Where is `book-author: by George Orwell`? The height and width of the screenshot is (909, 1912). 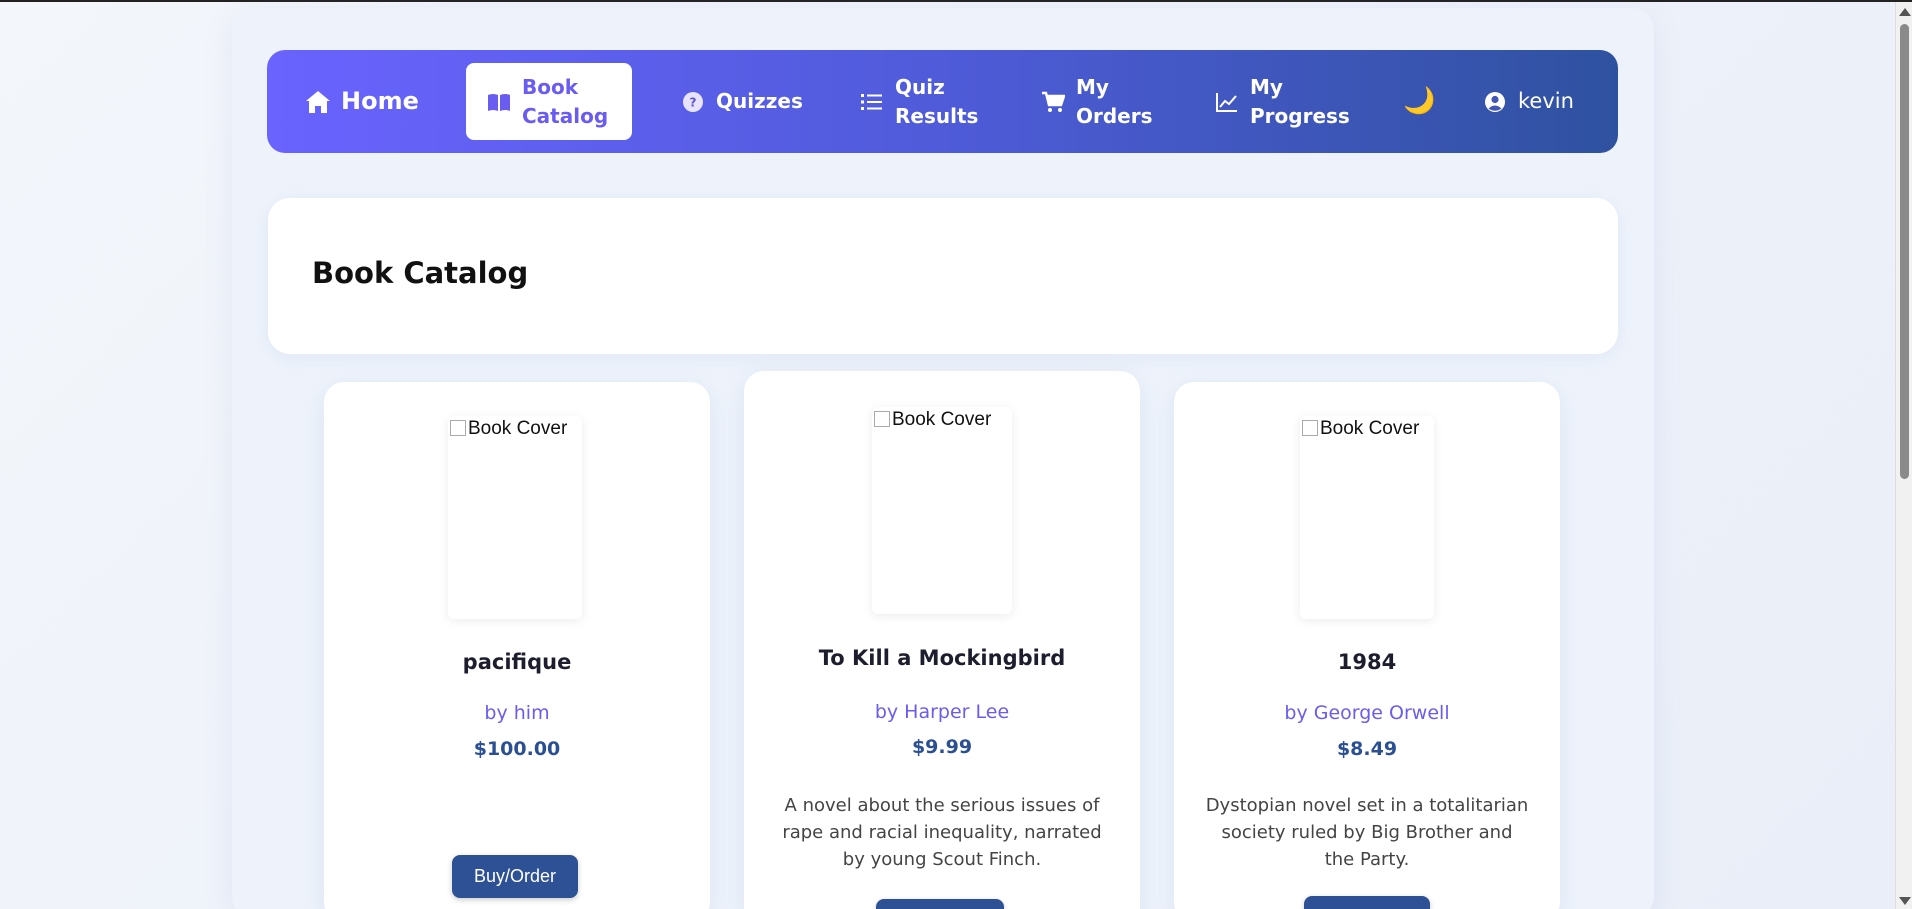 book-author: by George Orwell is located at coordinates (1367, 713).